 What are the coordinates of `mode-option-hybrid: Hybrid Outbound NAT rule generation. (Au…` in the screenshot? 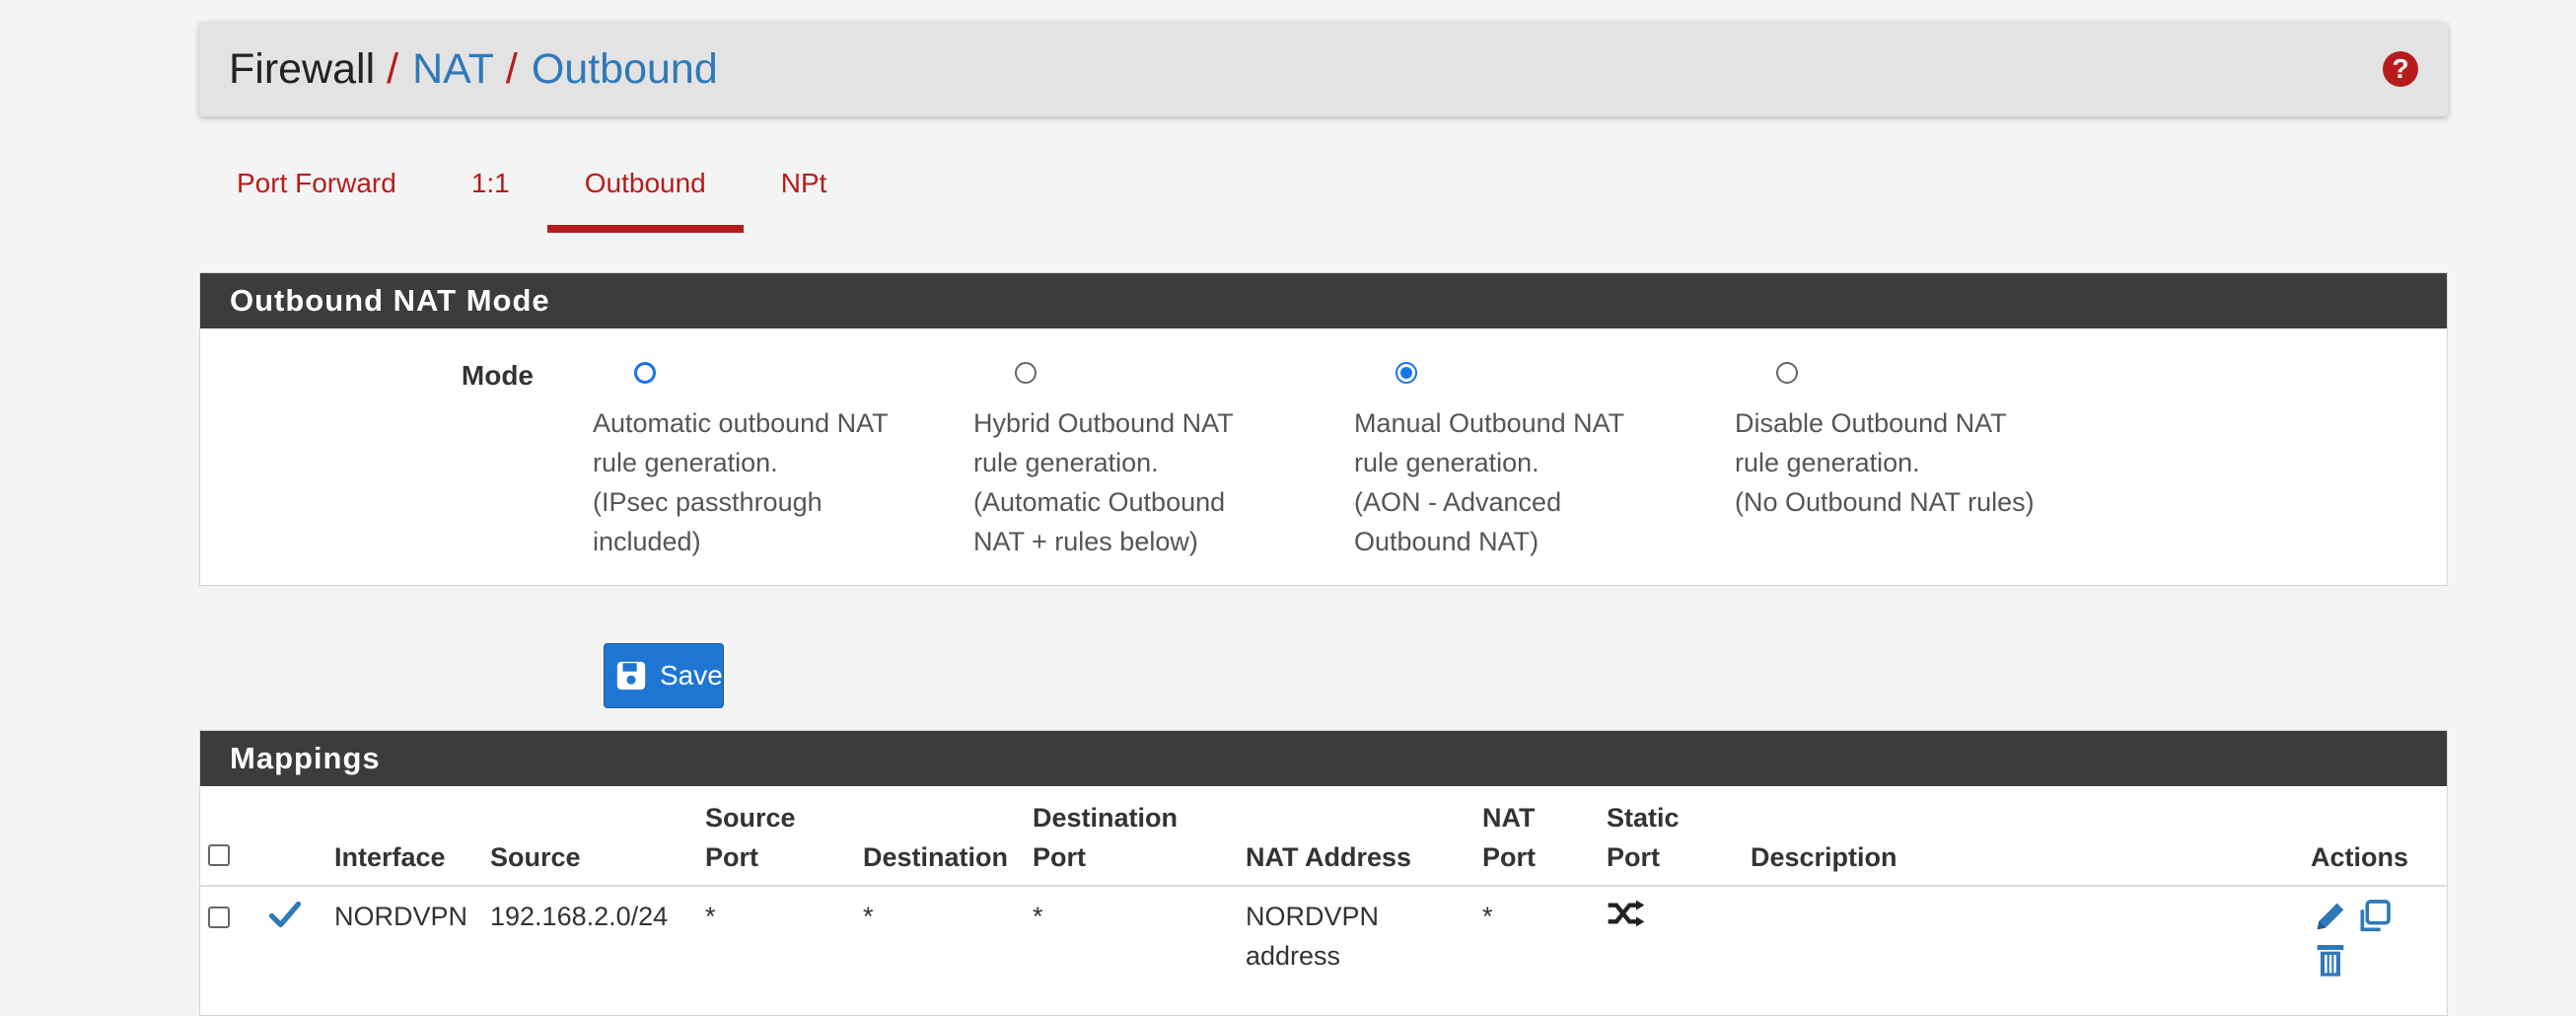 It's located at (1141, 461).